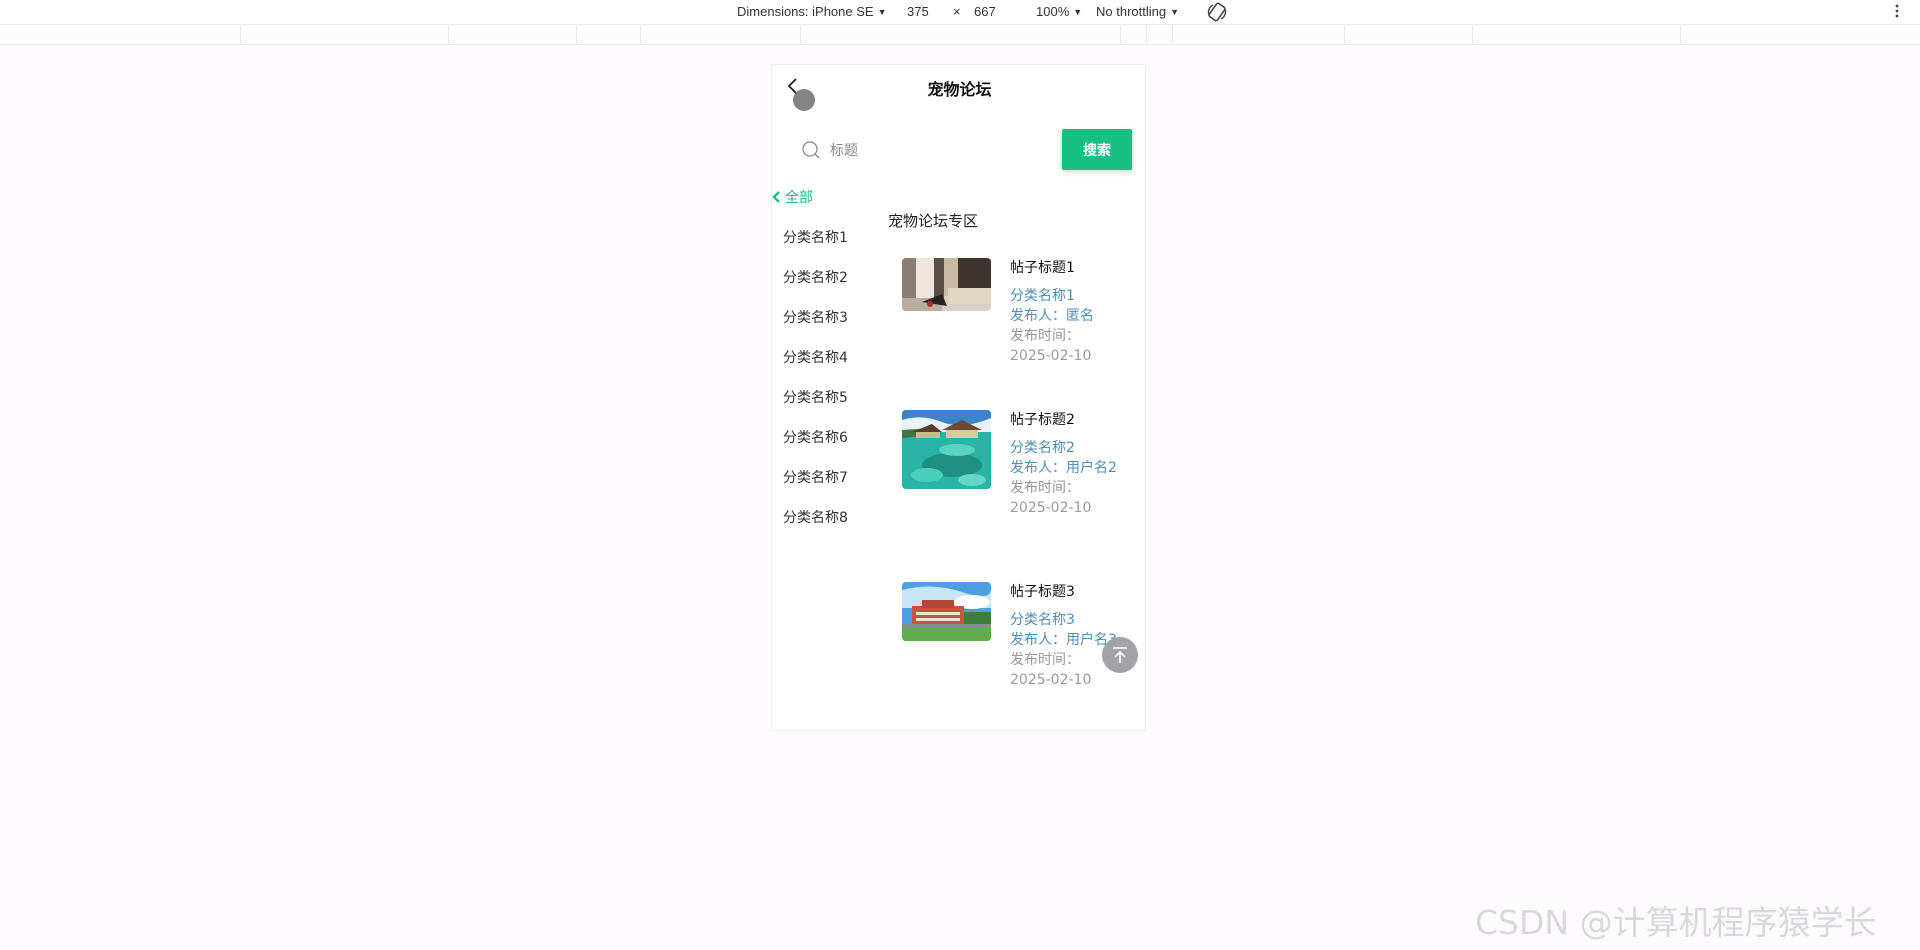  I want to click on sidebar-item: 分类名称5, so click(815, 398).